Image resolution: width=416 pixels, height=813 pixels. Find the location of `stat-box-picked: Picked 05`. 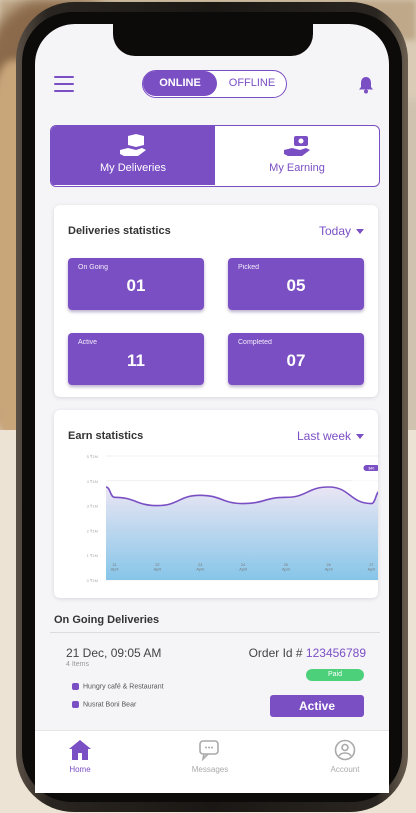

stat-box-picked: Picked 05 is located at coordinates (296, 284).